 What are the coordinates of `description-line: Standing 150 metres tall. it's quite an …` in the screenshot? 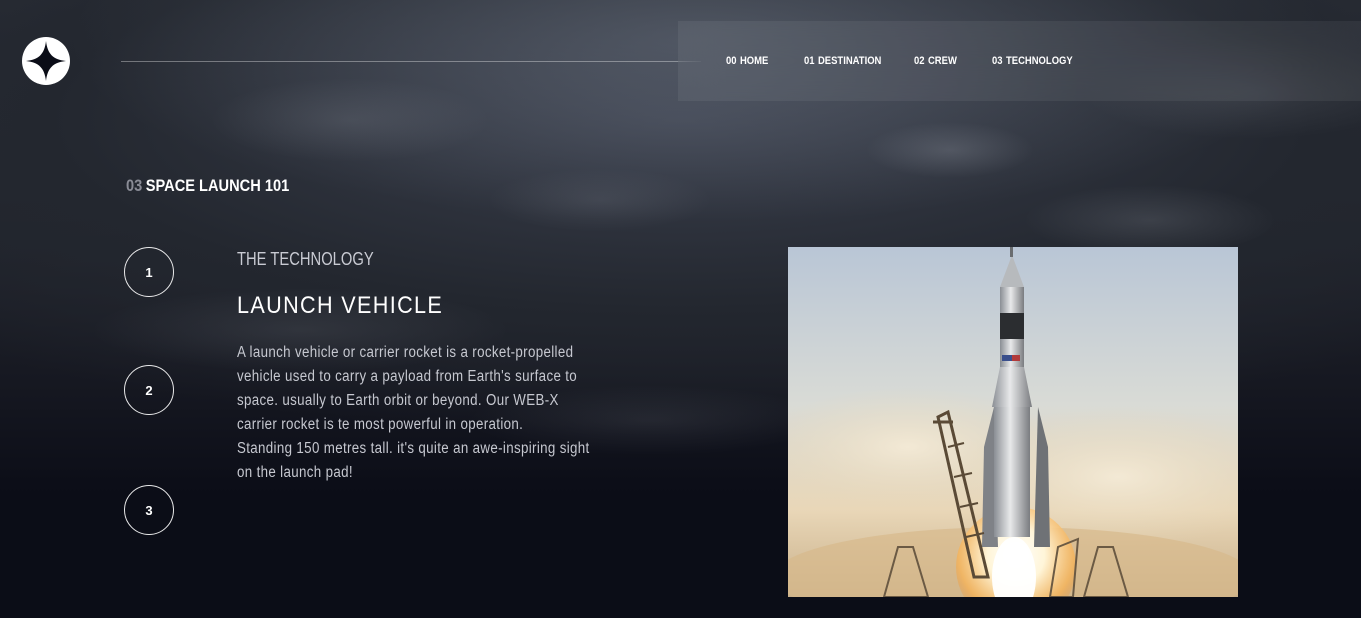 It's located at (413, 448).